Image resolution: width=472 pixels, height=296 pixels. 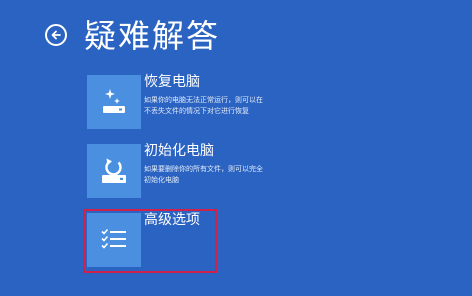 I want to click on refresh-drive-icon, so click(x=114, y=170).